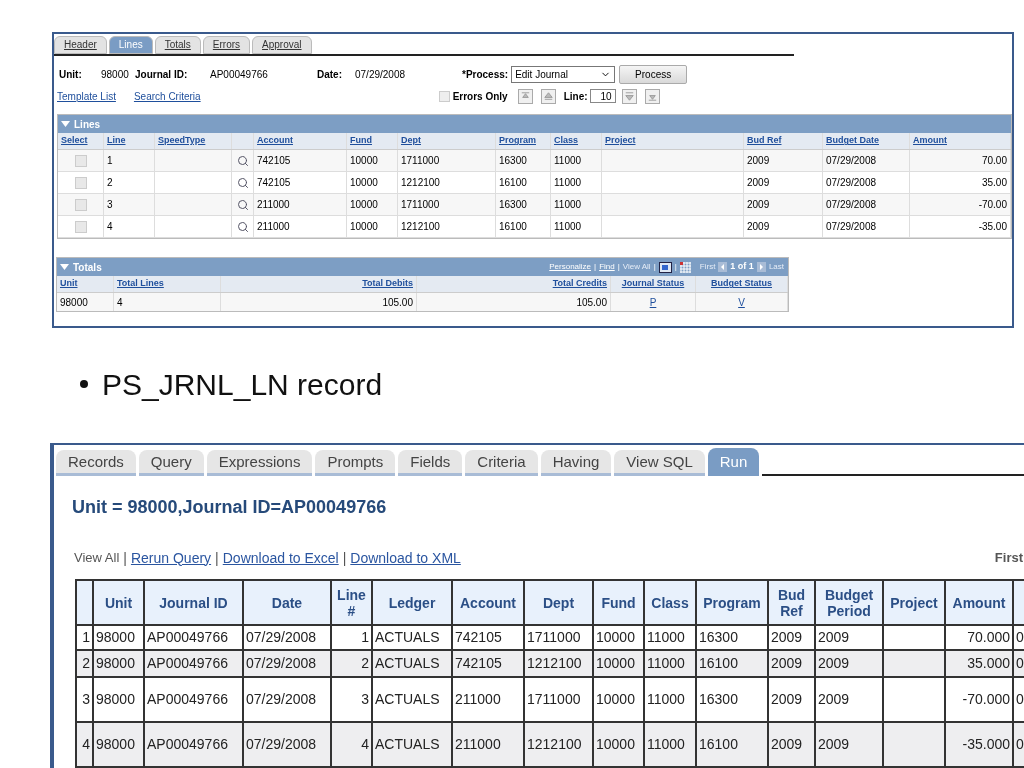 The height and width of the screenshot is (768, 1024). Describe the element at coordinates (187, 744) in the screenshot. I see `table-cell: AP00049766` at that location.